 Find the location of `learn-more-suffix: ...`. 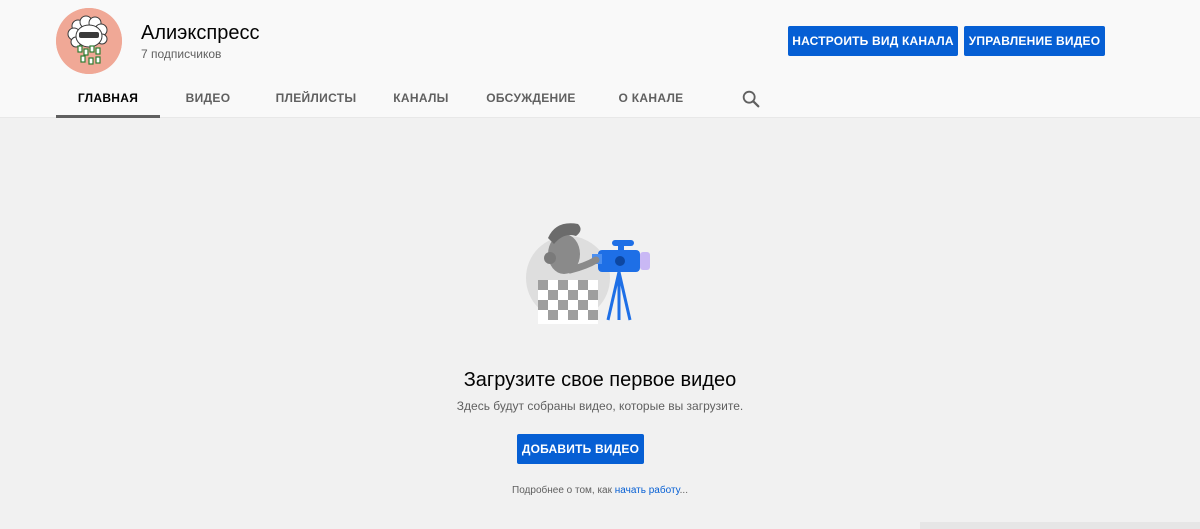

learn-more-suffix: ... is located at coordinates (683, 490).